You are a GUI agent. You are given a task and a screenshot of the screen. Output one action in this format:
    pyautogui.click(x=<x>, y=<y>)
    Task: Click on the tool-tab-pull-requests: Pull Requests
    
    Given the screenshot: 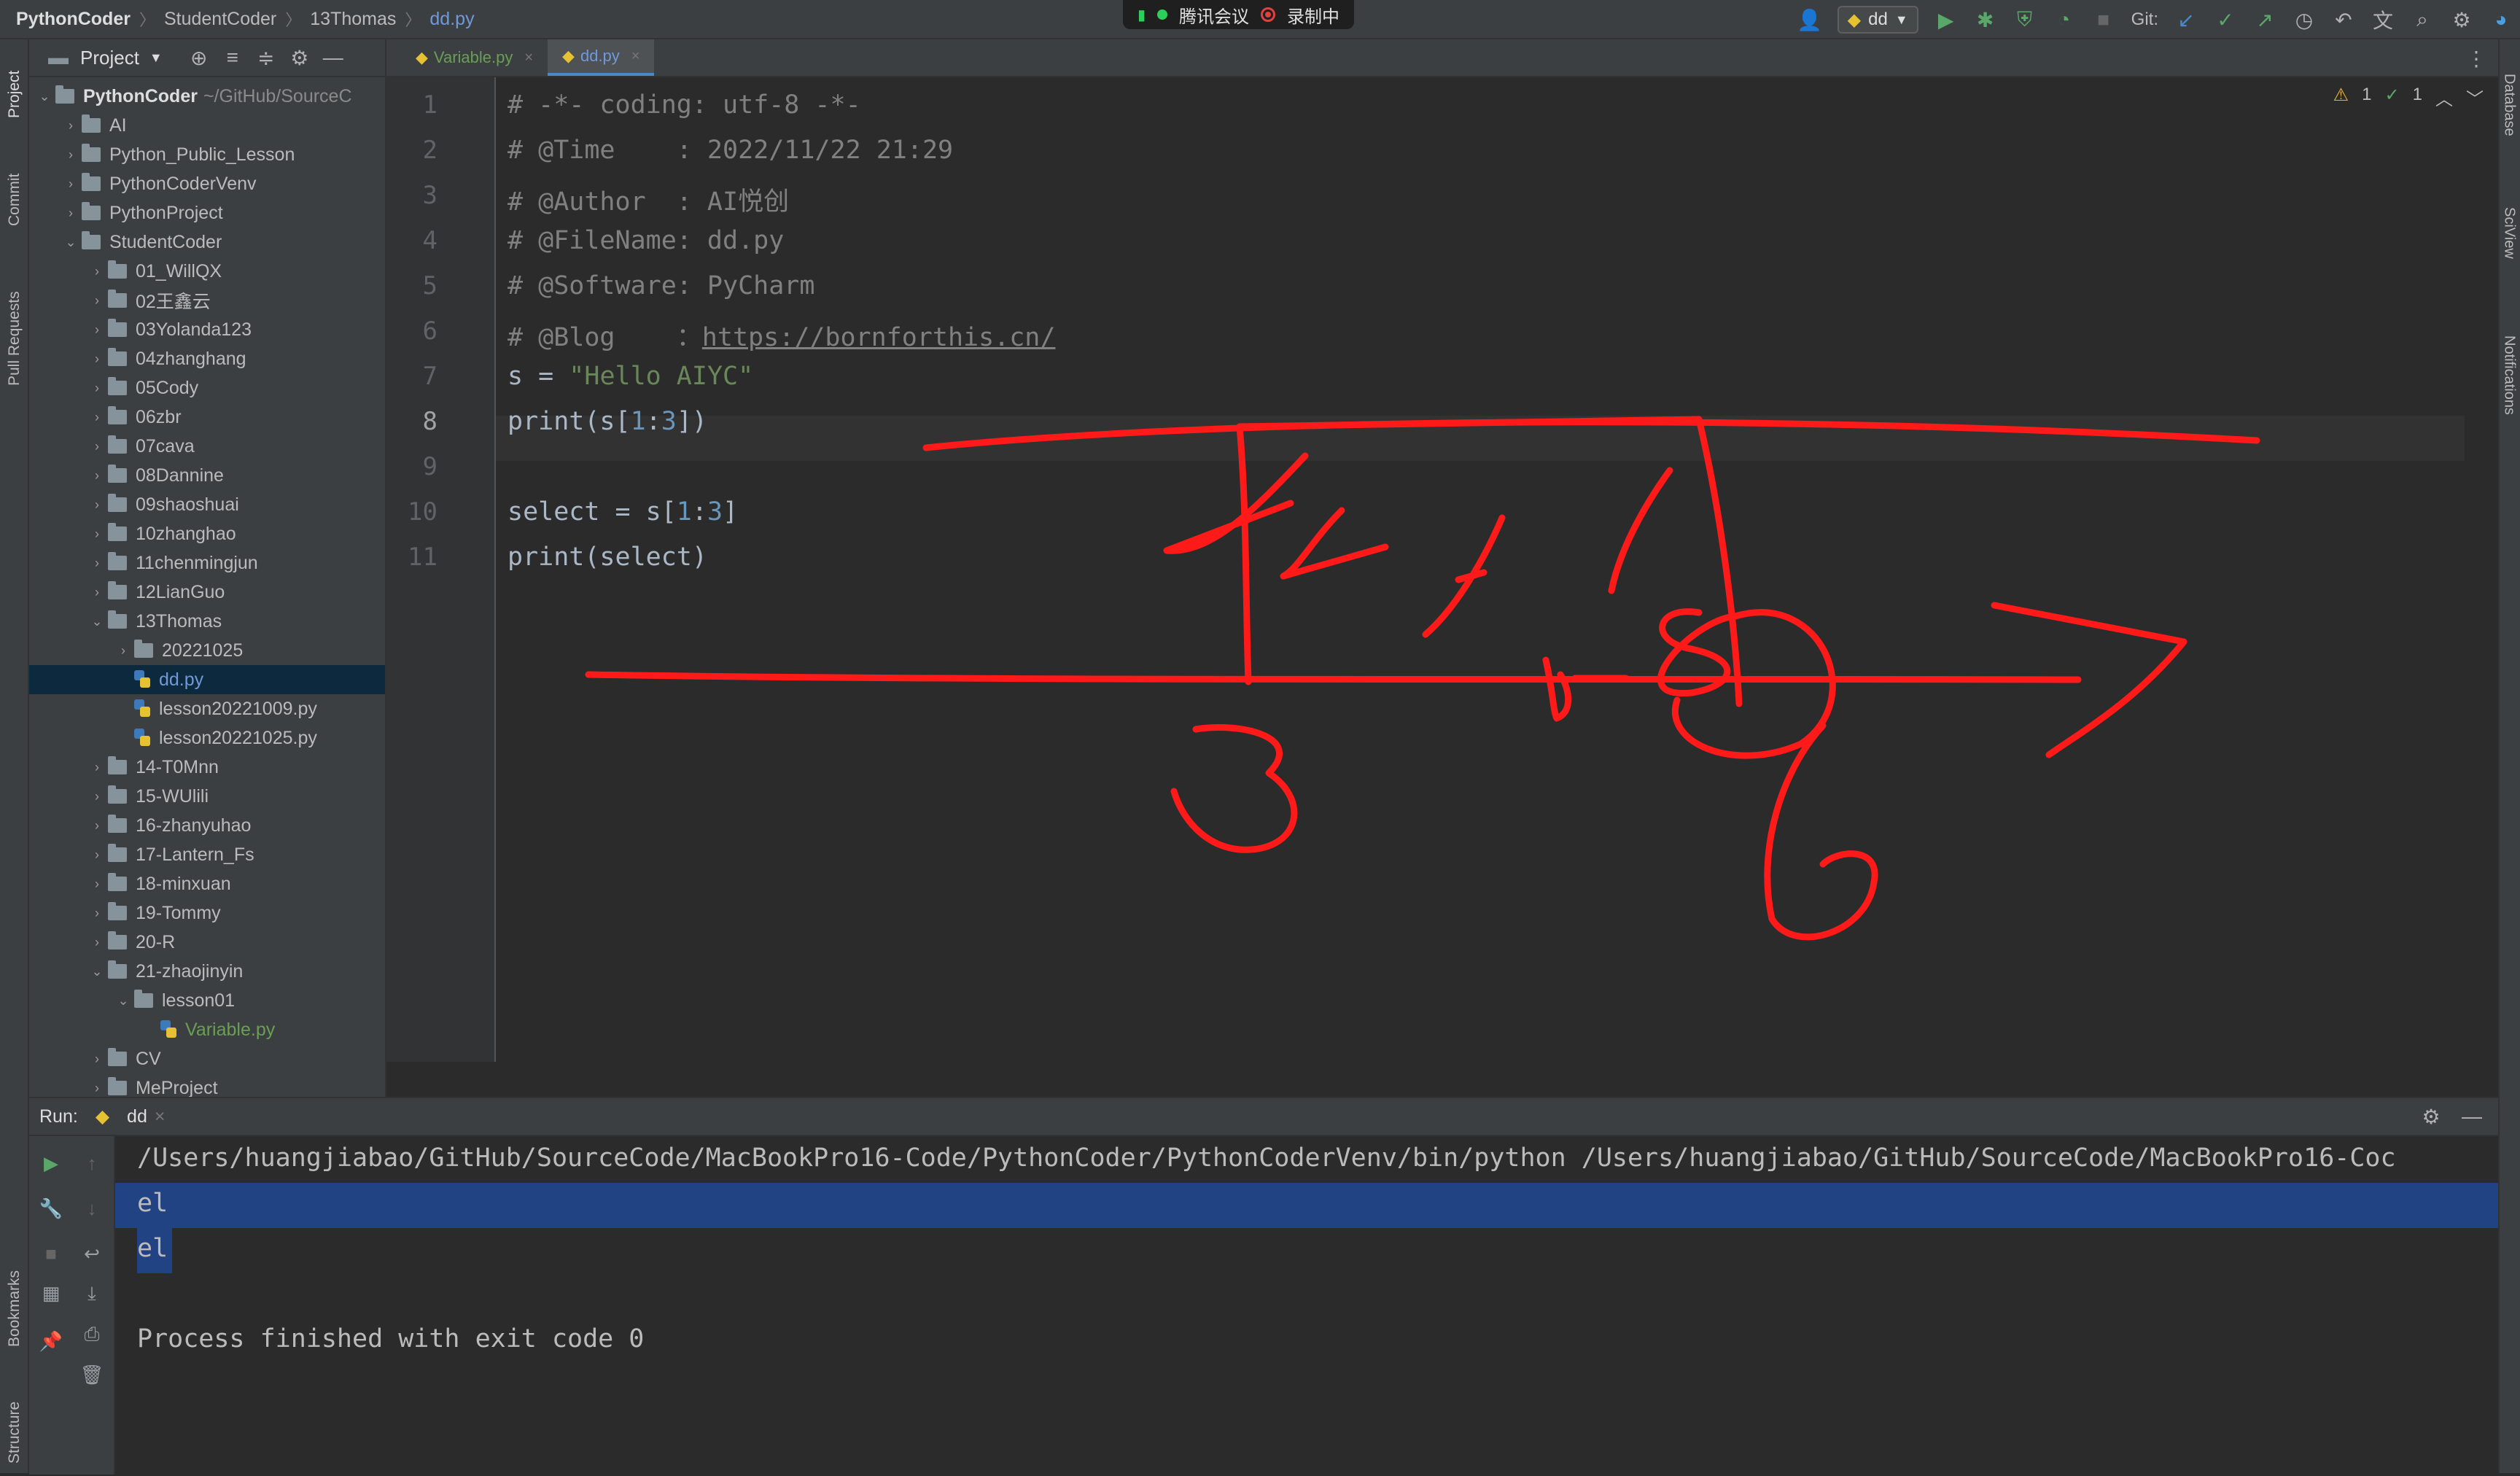 What is the action you would take?
    pyautogui.click(x=14, y=338)
    